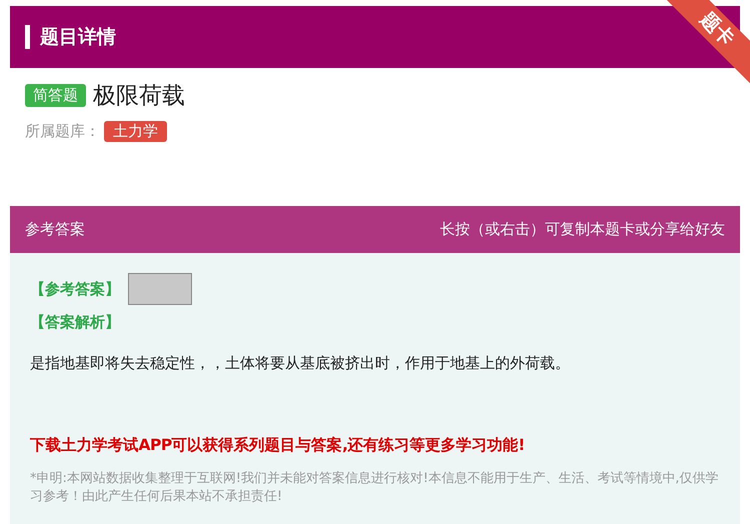 This screenshot has height=524, width=750. I want to click on question-type-tag: 简答题, so click(55, 95).